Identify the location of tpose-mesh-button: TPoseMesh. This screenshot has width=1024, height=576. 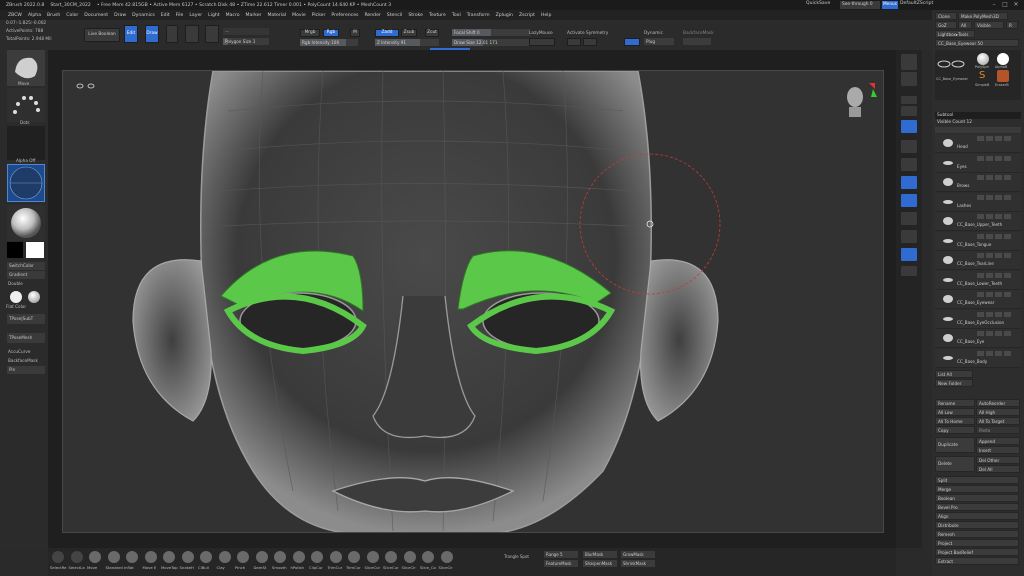
(26, 338).